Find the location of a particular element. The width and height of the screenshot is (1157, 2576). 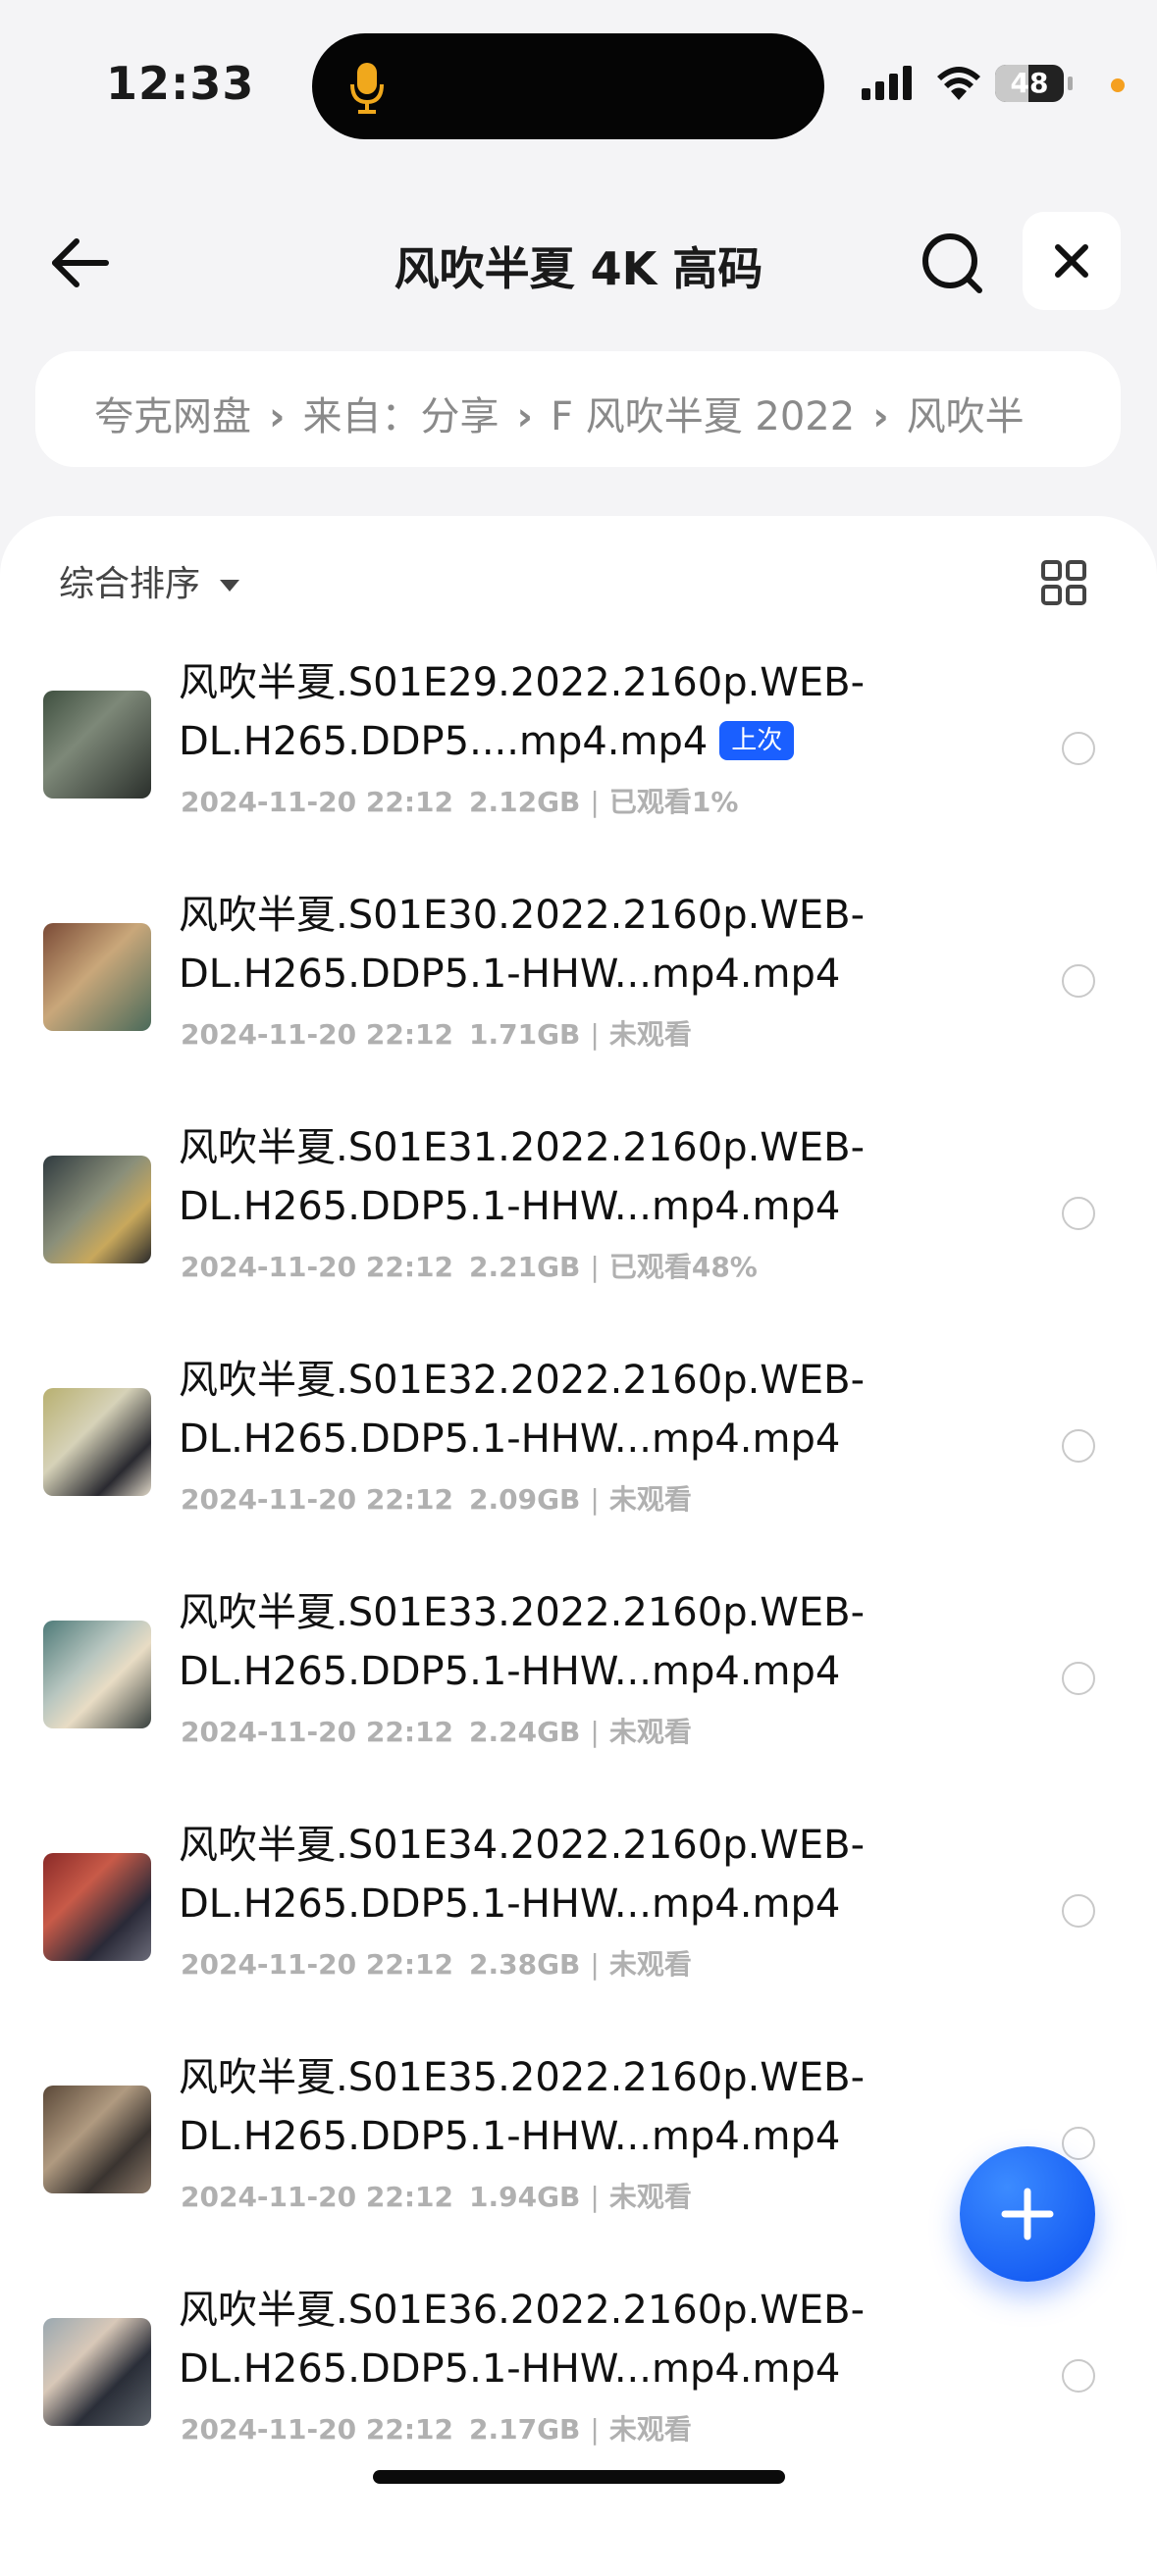

close-icon is located at coordinates (1072, 261).